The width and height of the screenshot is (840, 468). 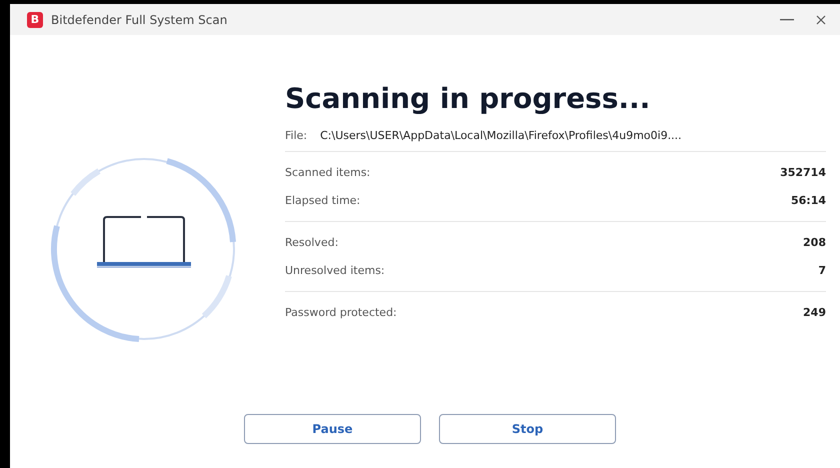 What do you see at coordinates (311, 243) in the screenshot?
I see `stat-label: Resolved:` at bounding box center [311, 243].